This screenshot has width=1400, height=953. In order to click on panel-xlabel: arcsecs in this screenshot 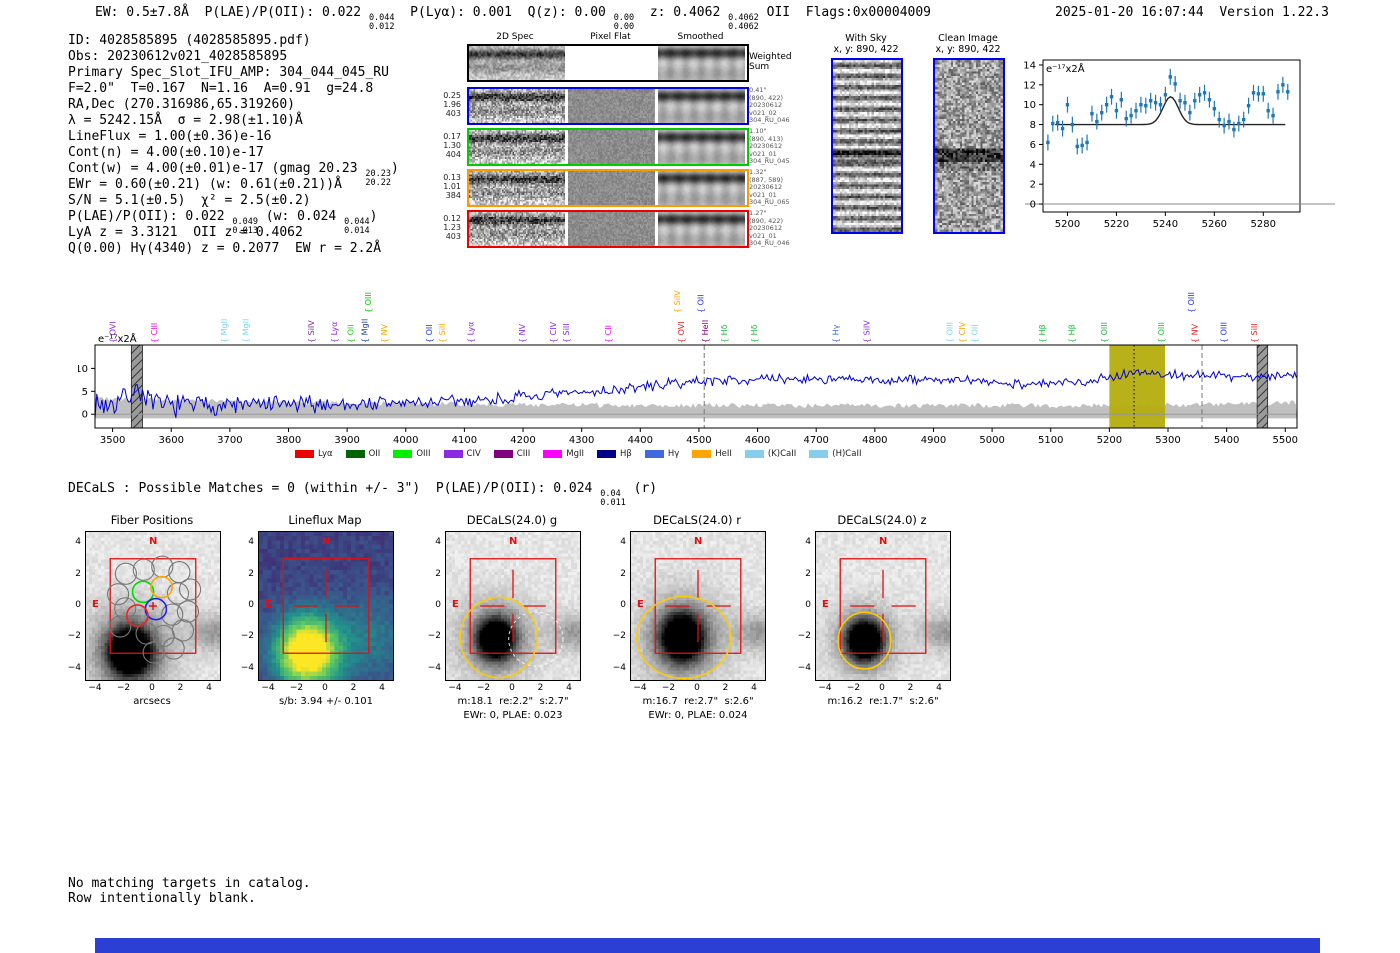, I will do `click(152, 701)`.